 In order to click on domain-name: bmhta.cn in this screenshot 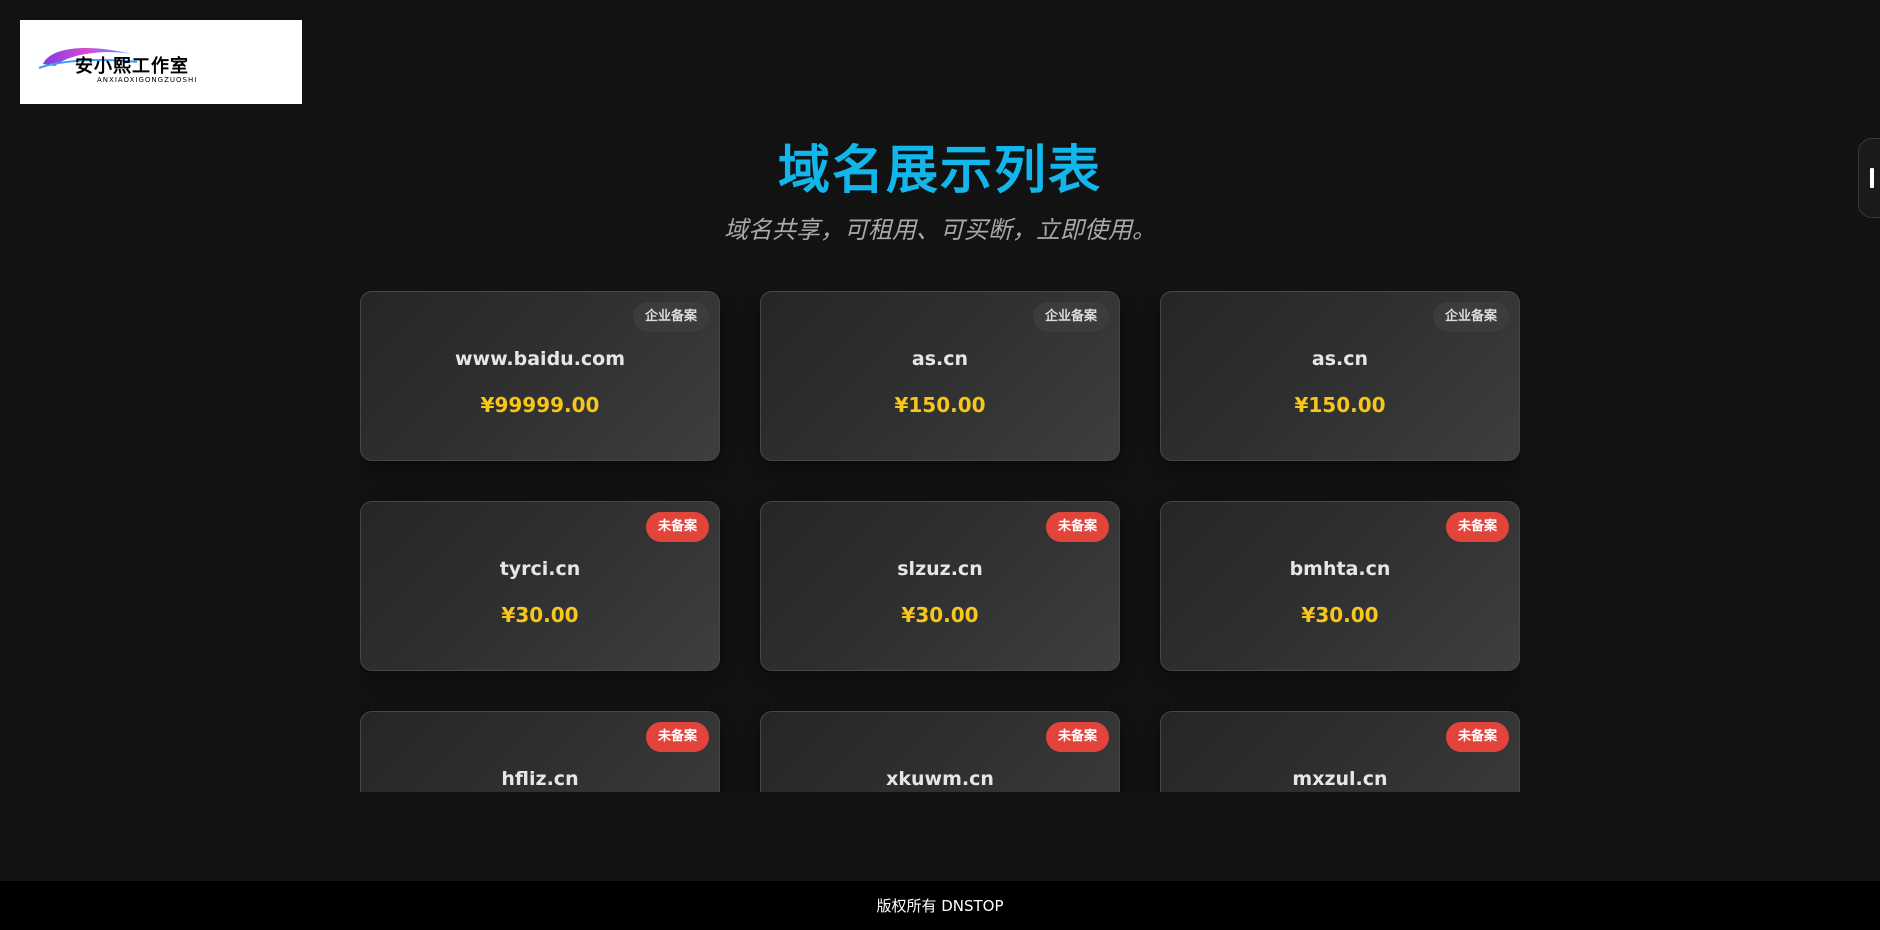, I will do `click(1340, 569)`.